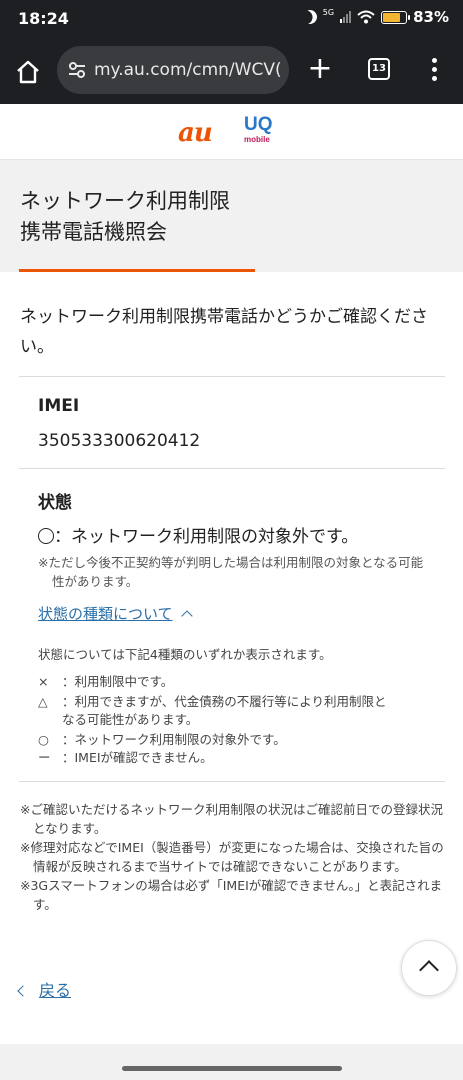 This screenshot has height=1080, width=463. I want to click on legend-text: ：IMEIが確認できません。, so click(137, 757).